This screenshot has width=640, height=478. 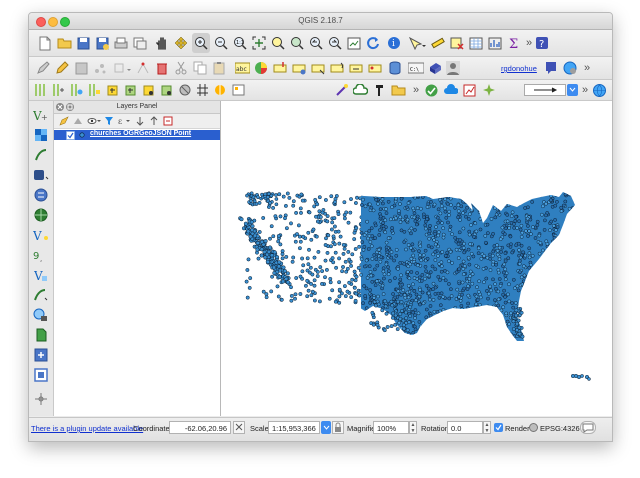 What do you see at coordinates (130, 90) in the screenshot?
I see `add-spatialite-icon` at bounding box center [130, 90].